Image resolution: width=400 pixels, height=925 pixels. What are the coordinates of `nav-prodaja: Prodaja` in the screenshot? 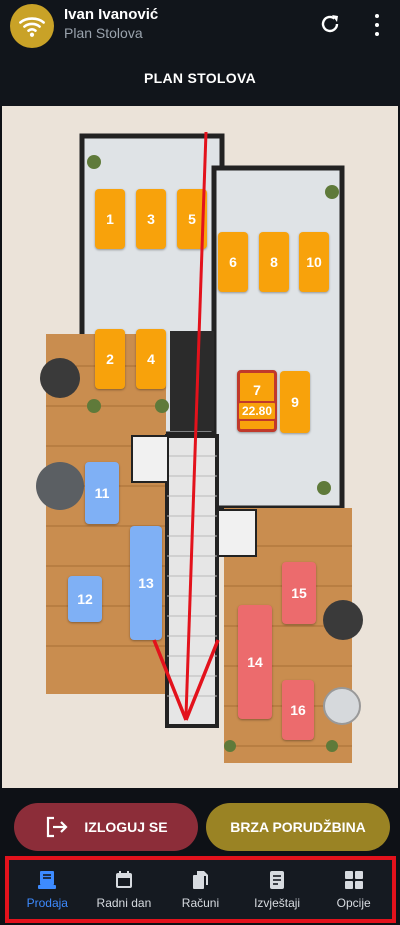 It's located at (47, 889).